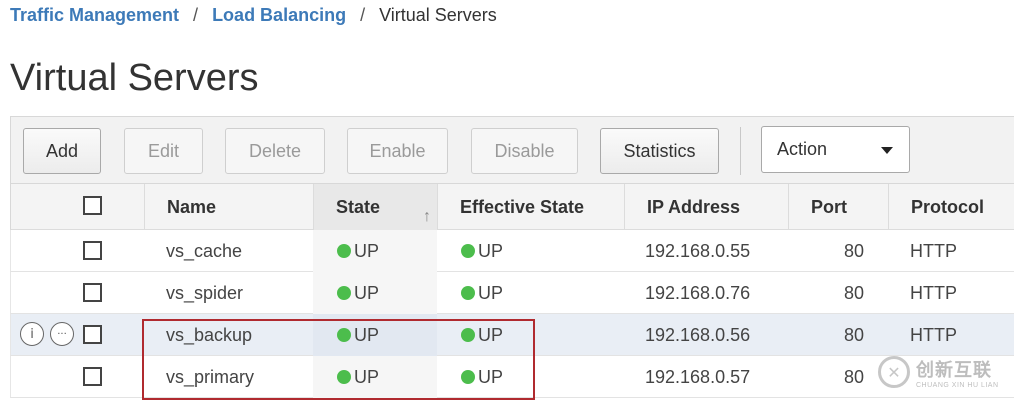 Image resolution: width=1014 pixels, height=402 pixels. What do you see at coordinates (659, 151) in the screenshot?
I see `statistics-button: Statistics` at bounding box center [659, 151].